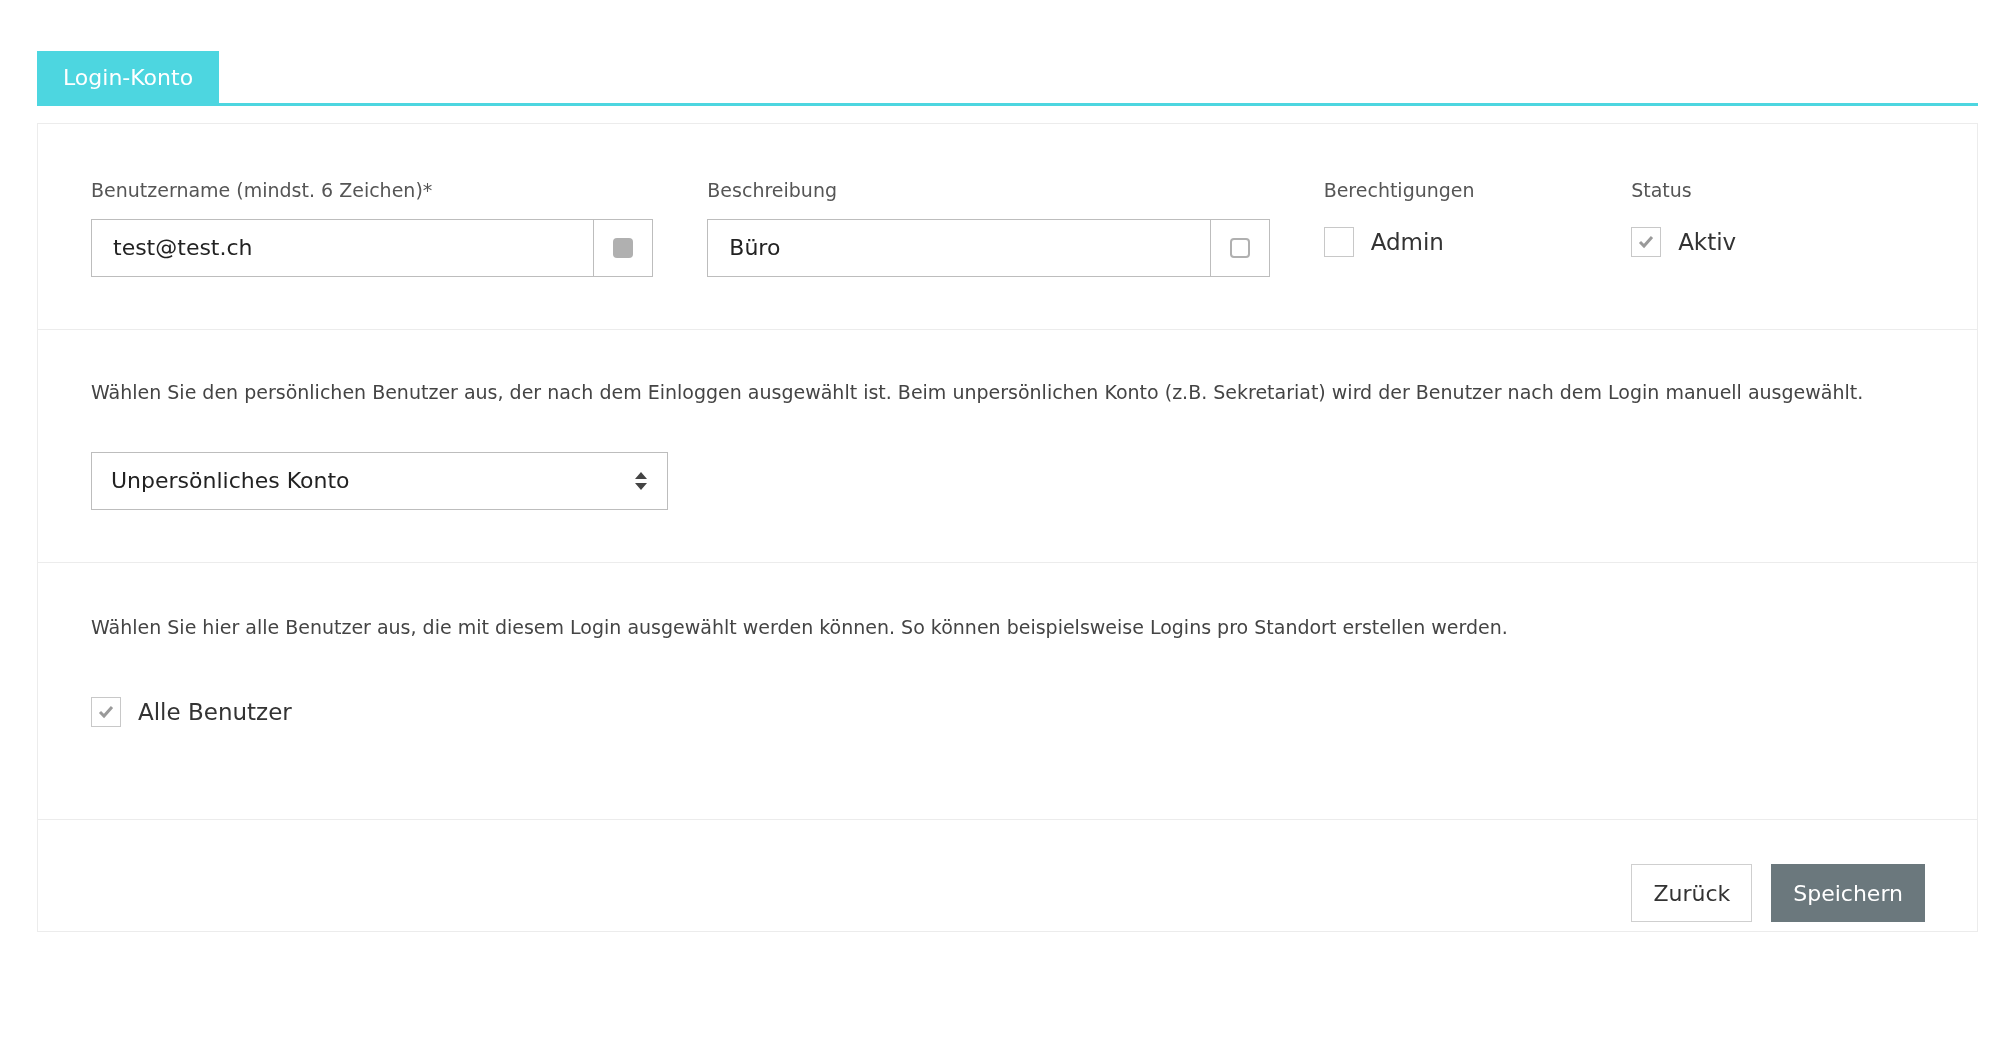  Describe the element at coordinates (372, 247) in the screenshot. I see `input-field: test@test.ch` at that location.